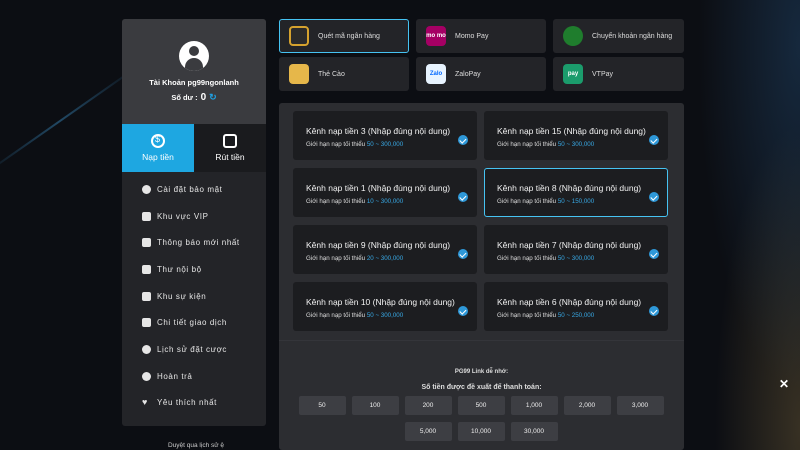 Image resolution: width=800 pixels, height=450 pixels. I want to click on menu-item-bet-history: Lịch sử đặt cược, so click(194, 349).